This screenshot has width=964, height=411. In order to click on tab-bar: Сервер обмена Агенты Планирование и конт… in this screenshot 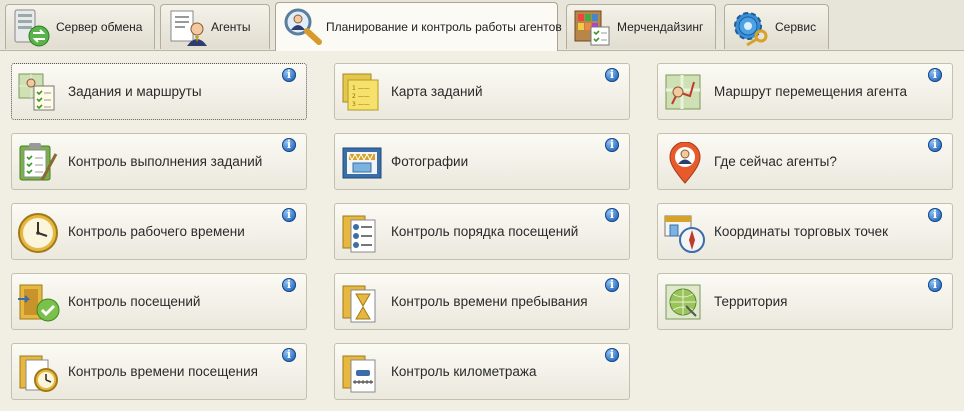, I will do `click(482, 25)`.